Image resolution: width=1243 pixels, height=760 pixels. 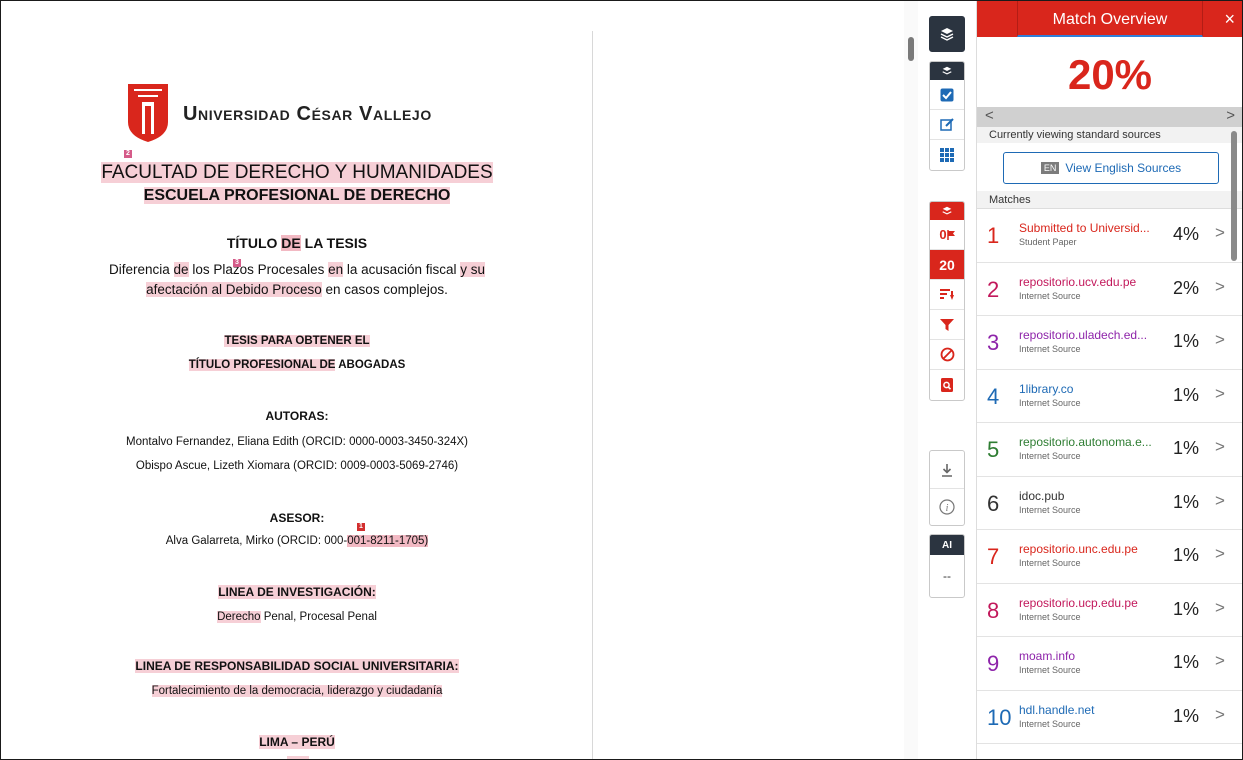 I want to click on grid-button, so click(x=947, y=155).